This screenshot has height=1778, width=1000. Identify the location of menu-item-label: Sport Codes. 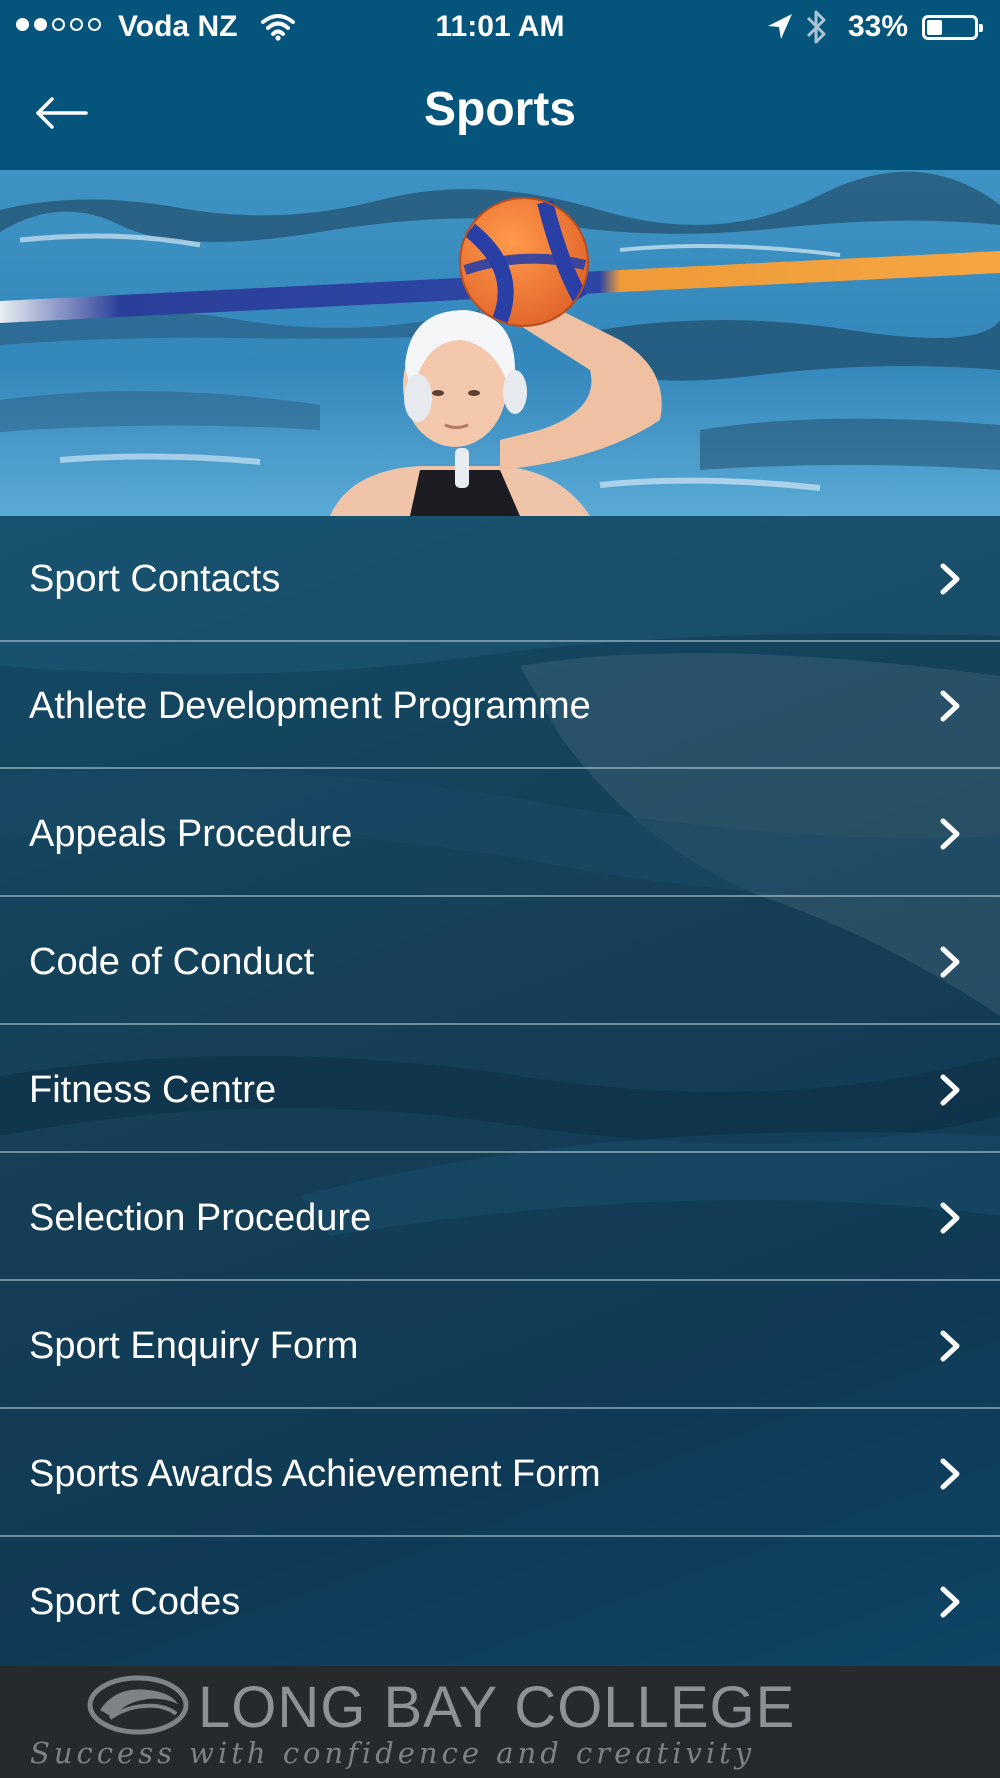
(135, 1602).